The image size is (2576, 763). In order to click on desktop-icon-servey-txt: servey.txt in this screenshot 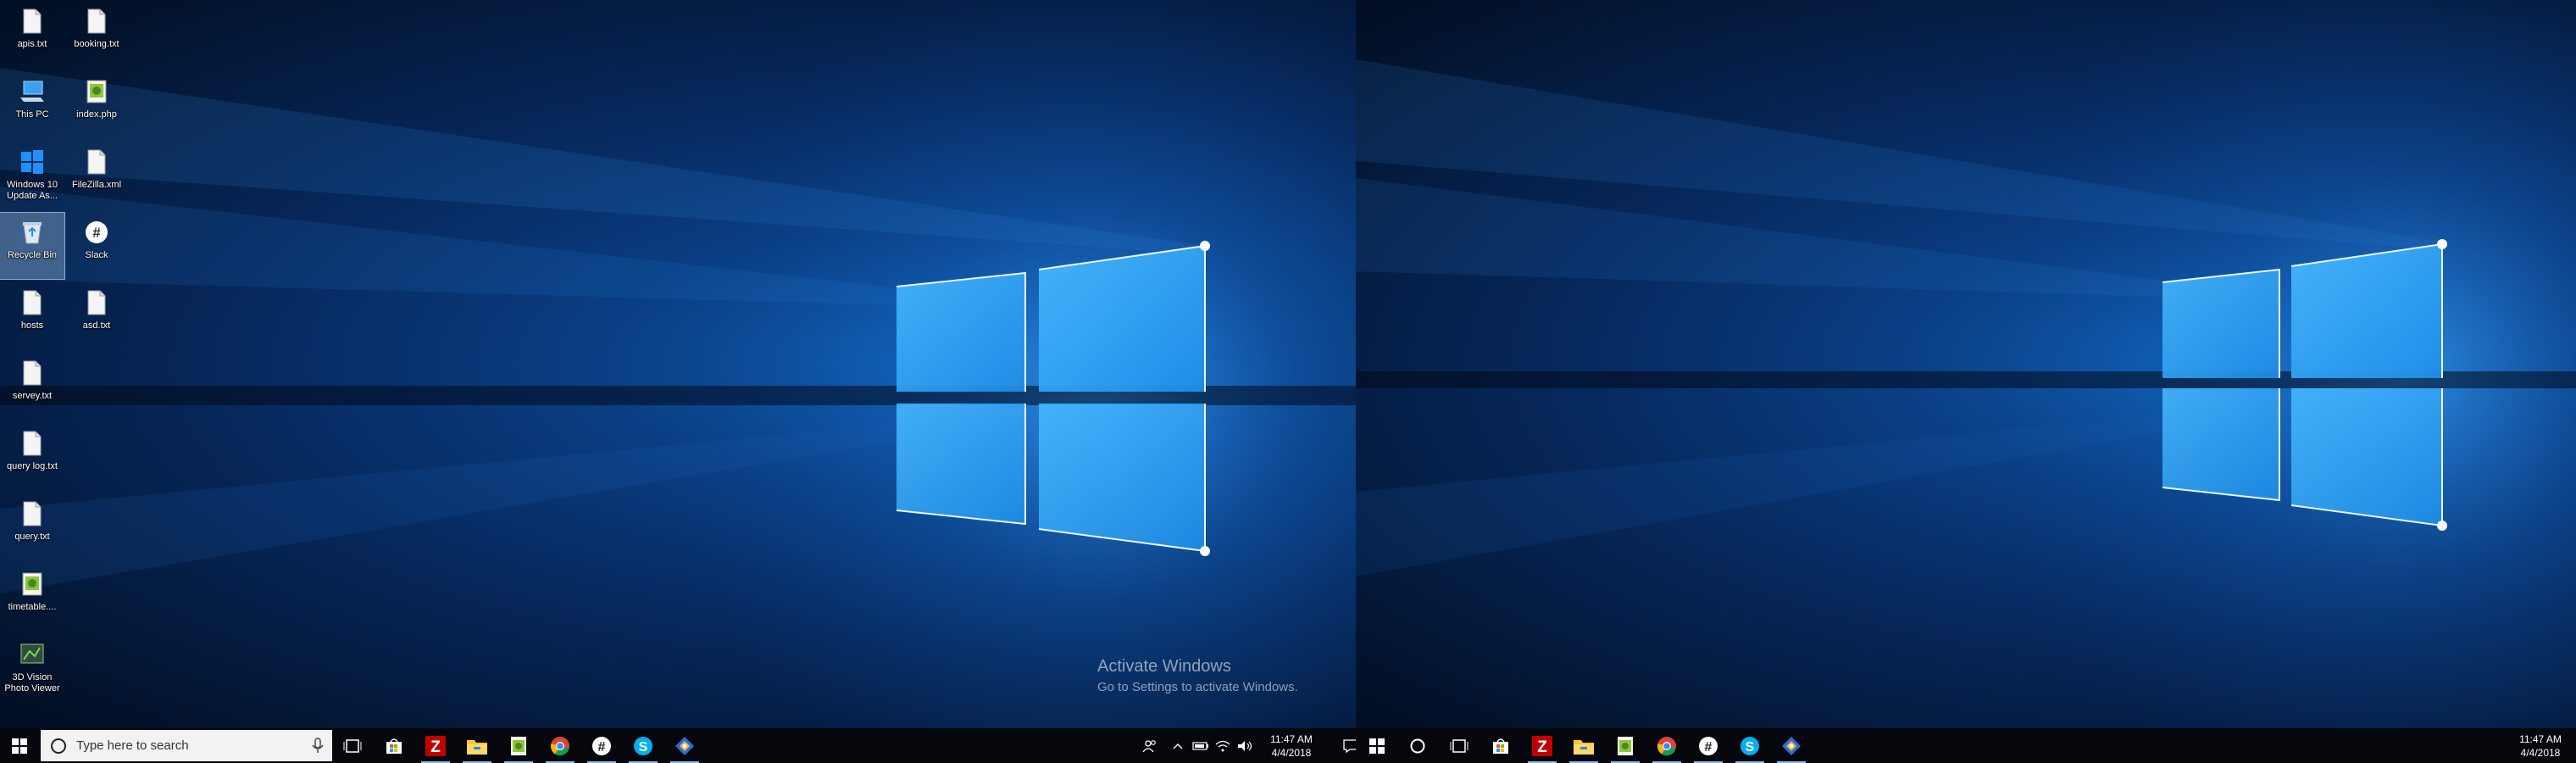, I will do `click(32, 387)`.